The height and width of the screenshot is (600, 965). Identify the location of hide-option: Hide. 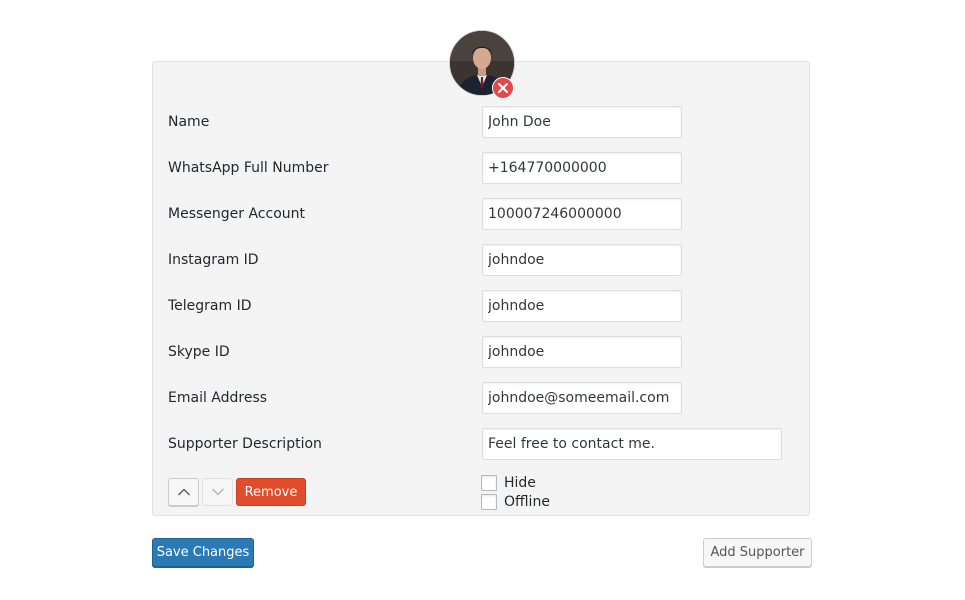
(508, 483).